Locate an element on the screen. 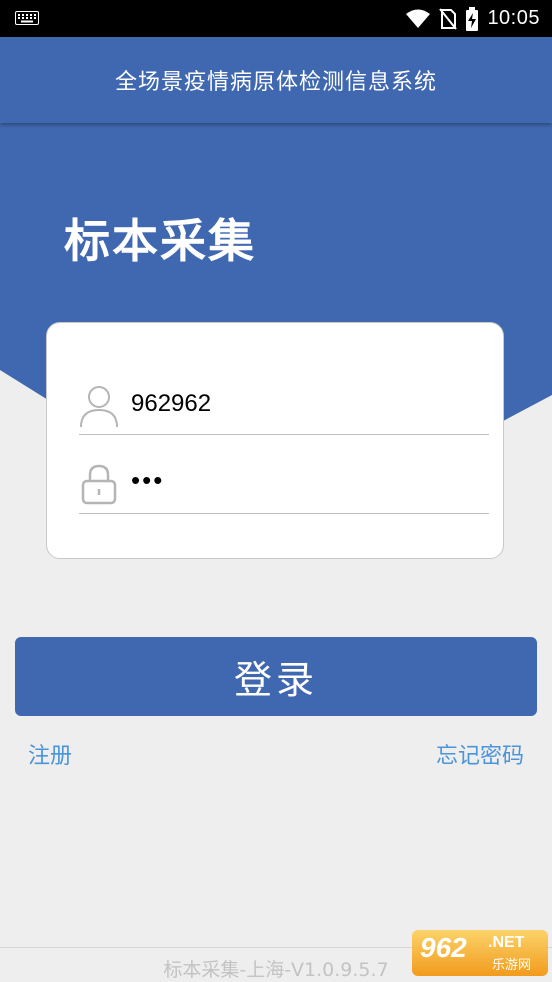 Image resolution: width=552 pixels, height=982 pixels. watermark-cn: 乐游网 is located at coordinates (512, 964).